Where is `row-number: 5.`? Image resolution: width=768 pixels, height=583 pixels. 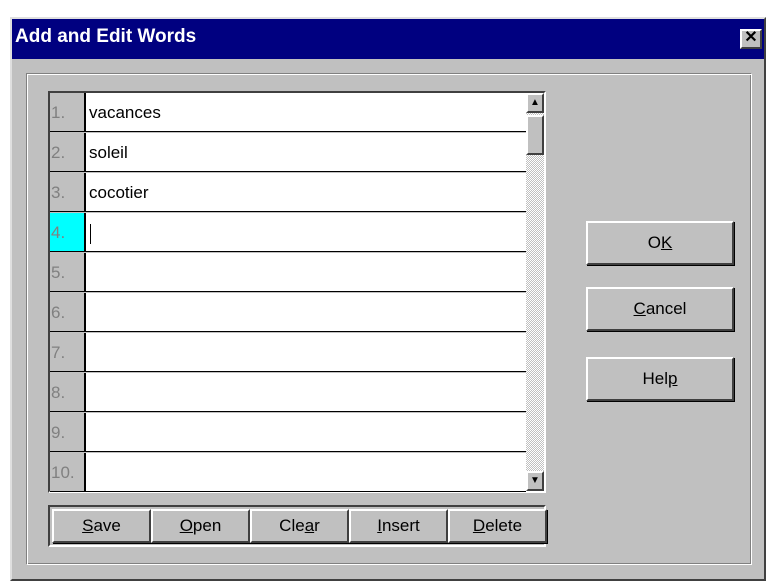
row-number: 5. is located at coordinates (68, 272).